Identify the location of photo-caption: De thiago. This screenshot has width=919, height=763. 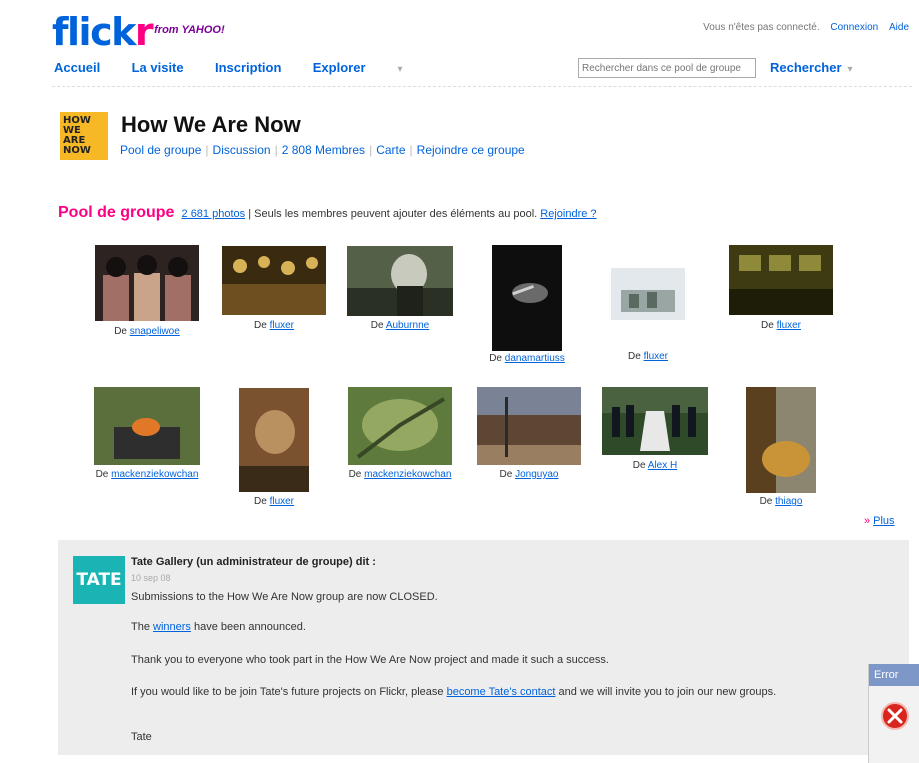
(781, 501).